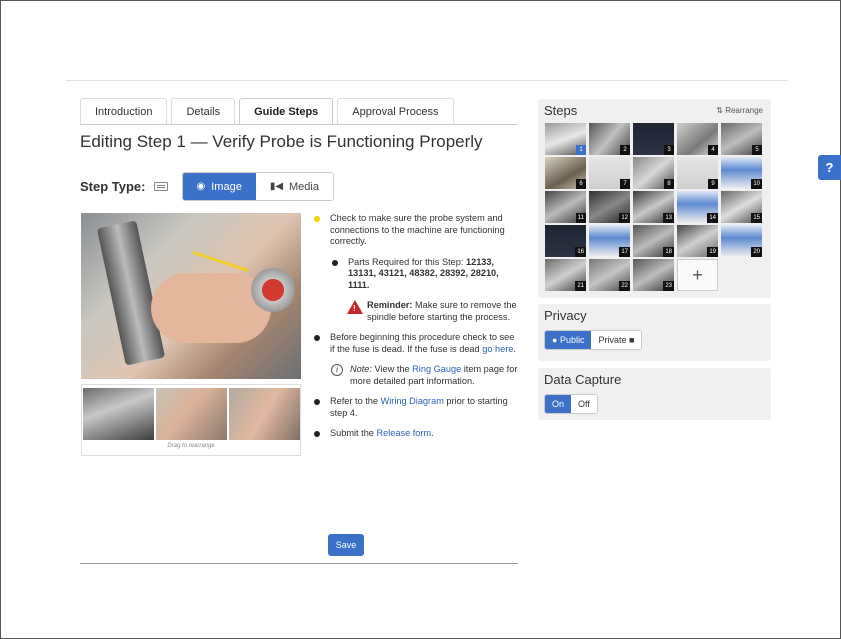 The image size is (841, 639). What do you see at coordinates (712, 218) in the screenshot?
I see `step-number-badge: 14` at bounding box center [712, 218].